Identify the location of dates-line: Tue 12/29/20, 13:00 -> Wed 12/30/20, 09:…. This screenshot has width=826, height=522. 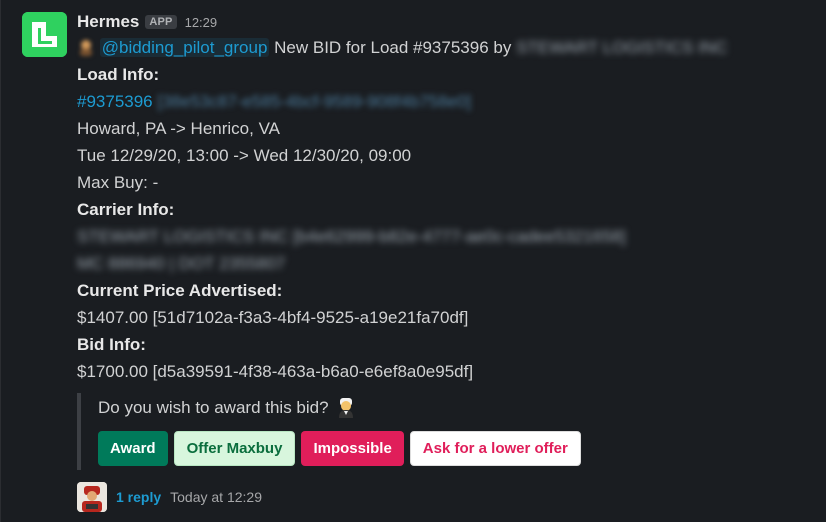
(244, 155).